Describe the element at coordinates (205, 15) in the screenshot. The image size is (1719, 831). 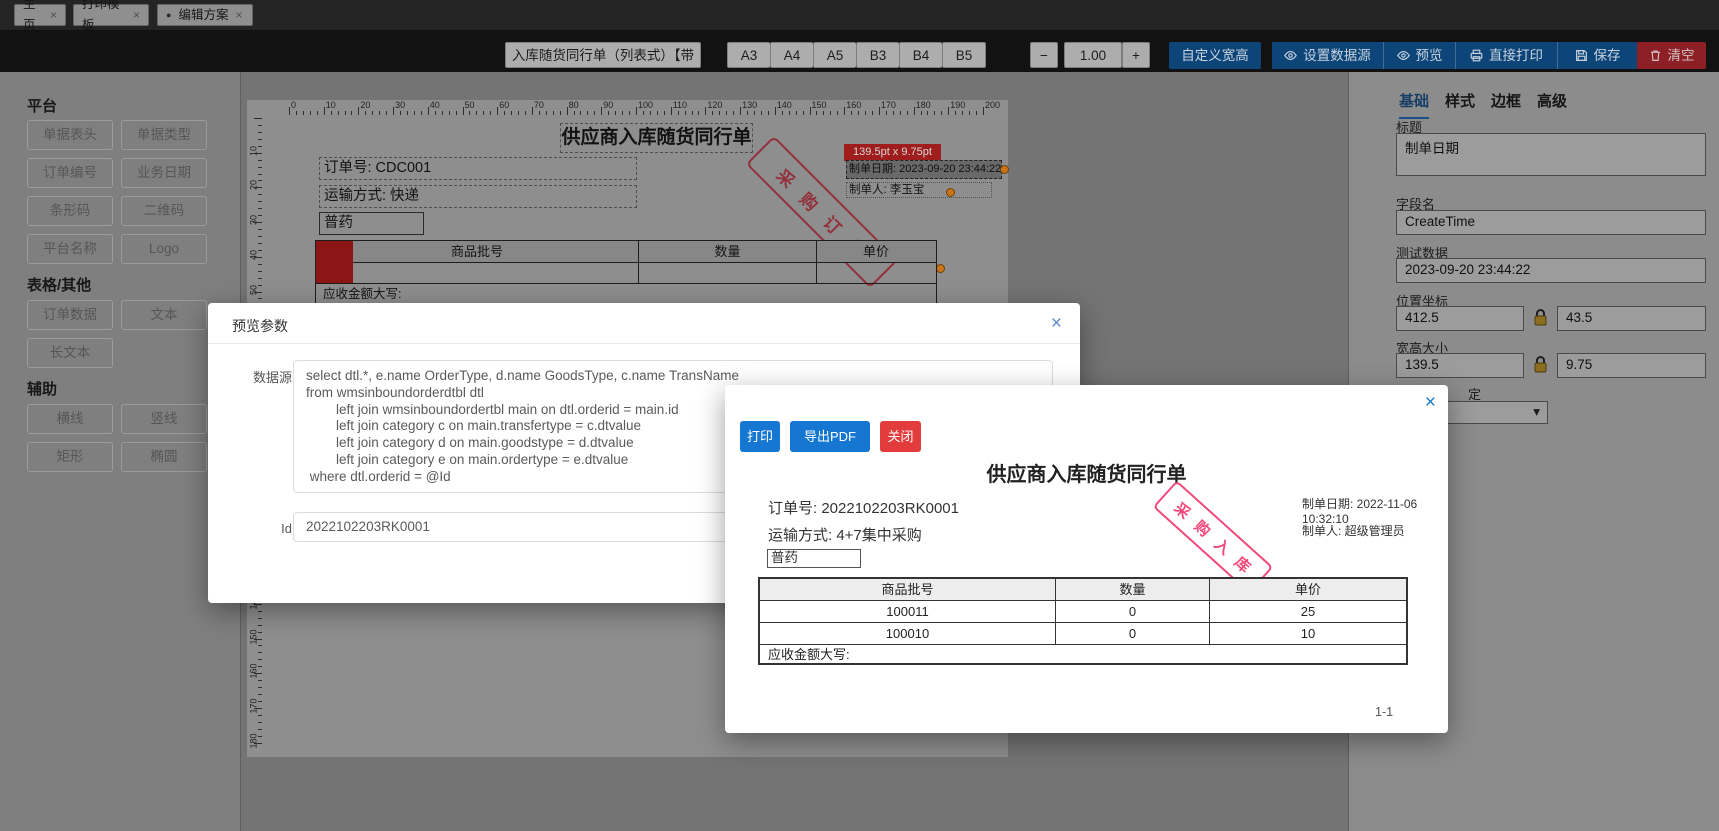
I see `tab-edit-scheme: ● 编辑方案 ×` at that location.